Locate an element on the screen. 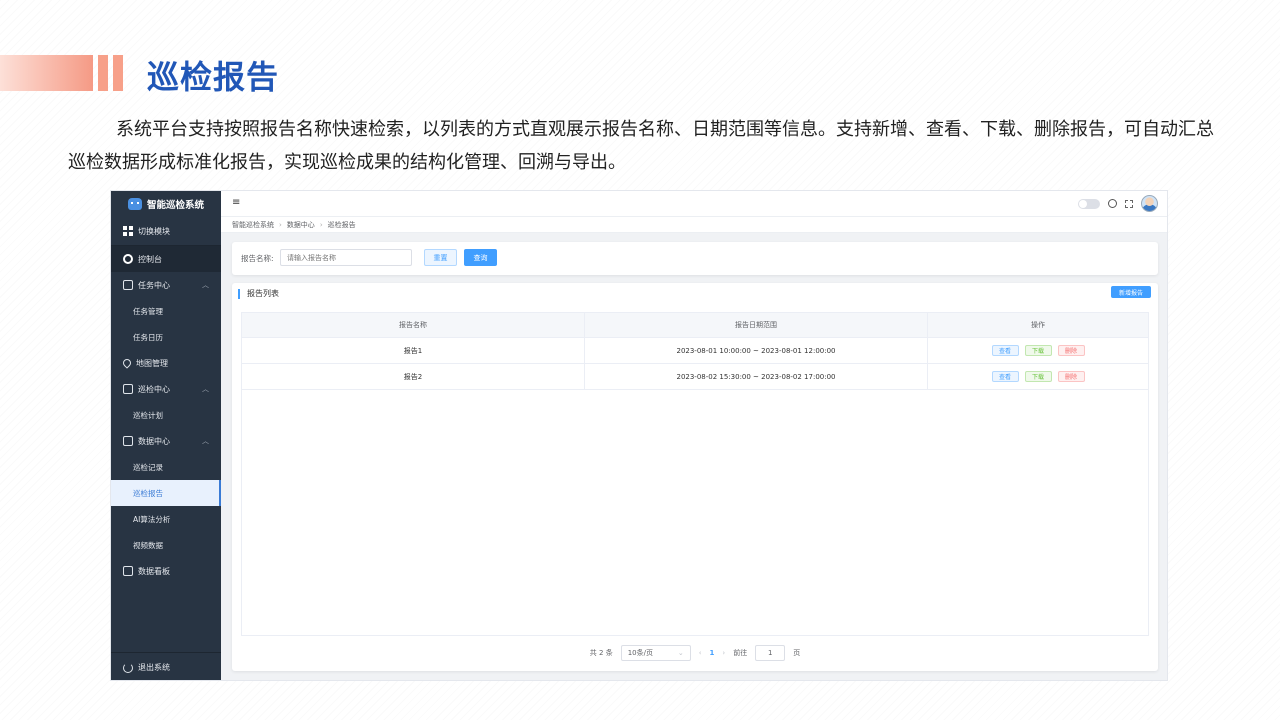 The width and height of the screenshot is (1280, 720). decor-bar is located at coordinates (46, 73).